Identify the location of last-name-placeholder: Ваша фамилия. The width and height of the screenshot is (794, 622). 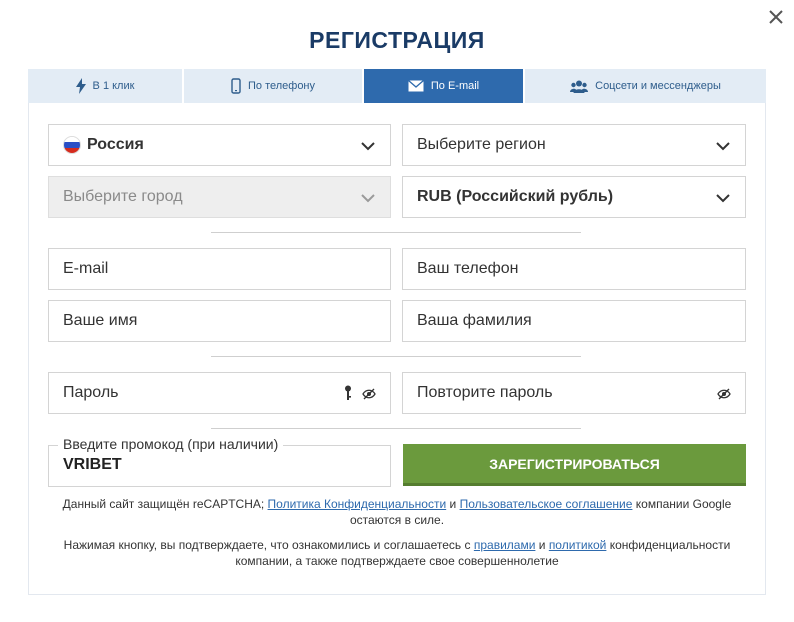
(474, 320).